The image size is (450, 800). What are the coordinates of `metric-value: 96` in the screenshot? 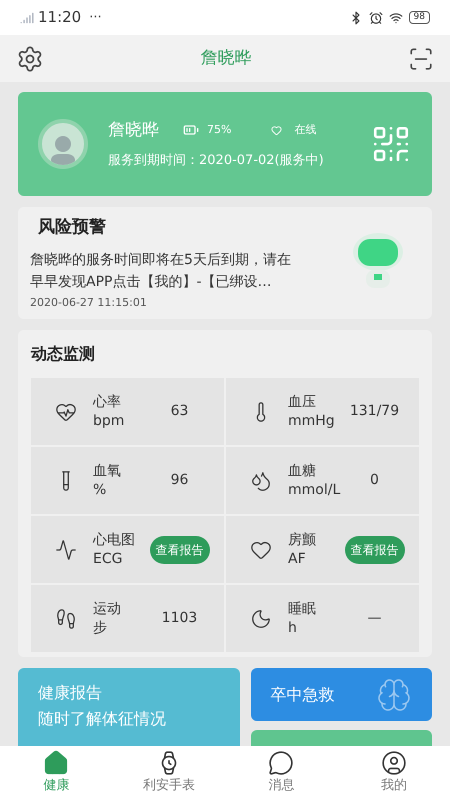 It's located at (179, 480).